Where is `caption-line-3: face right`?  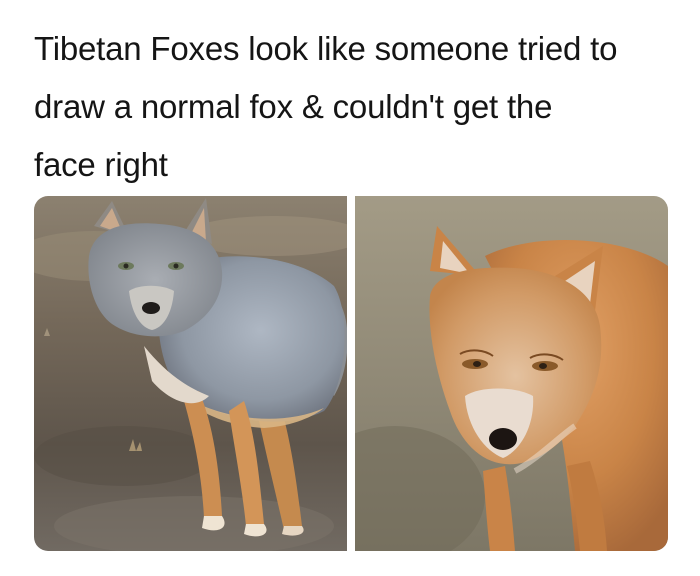
caption-line-3: face right is located at coordinates (101, 164).